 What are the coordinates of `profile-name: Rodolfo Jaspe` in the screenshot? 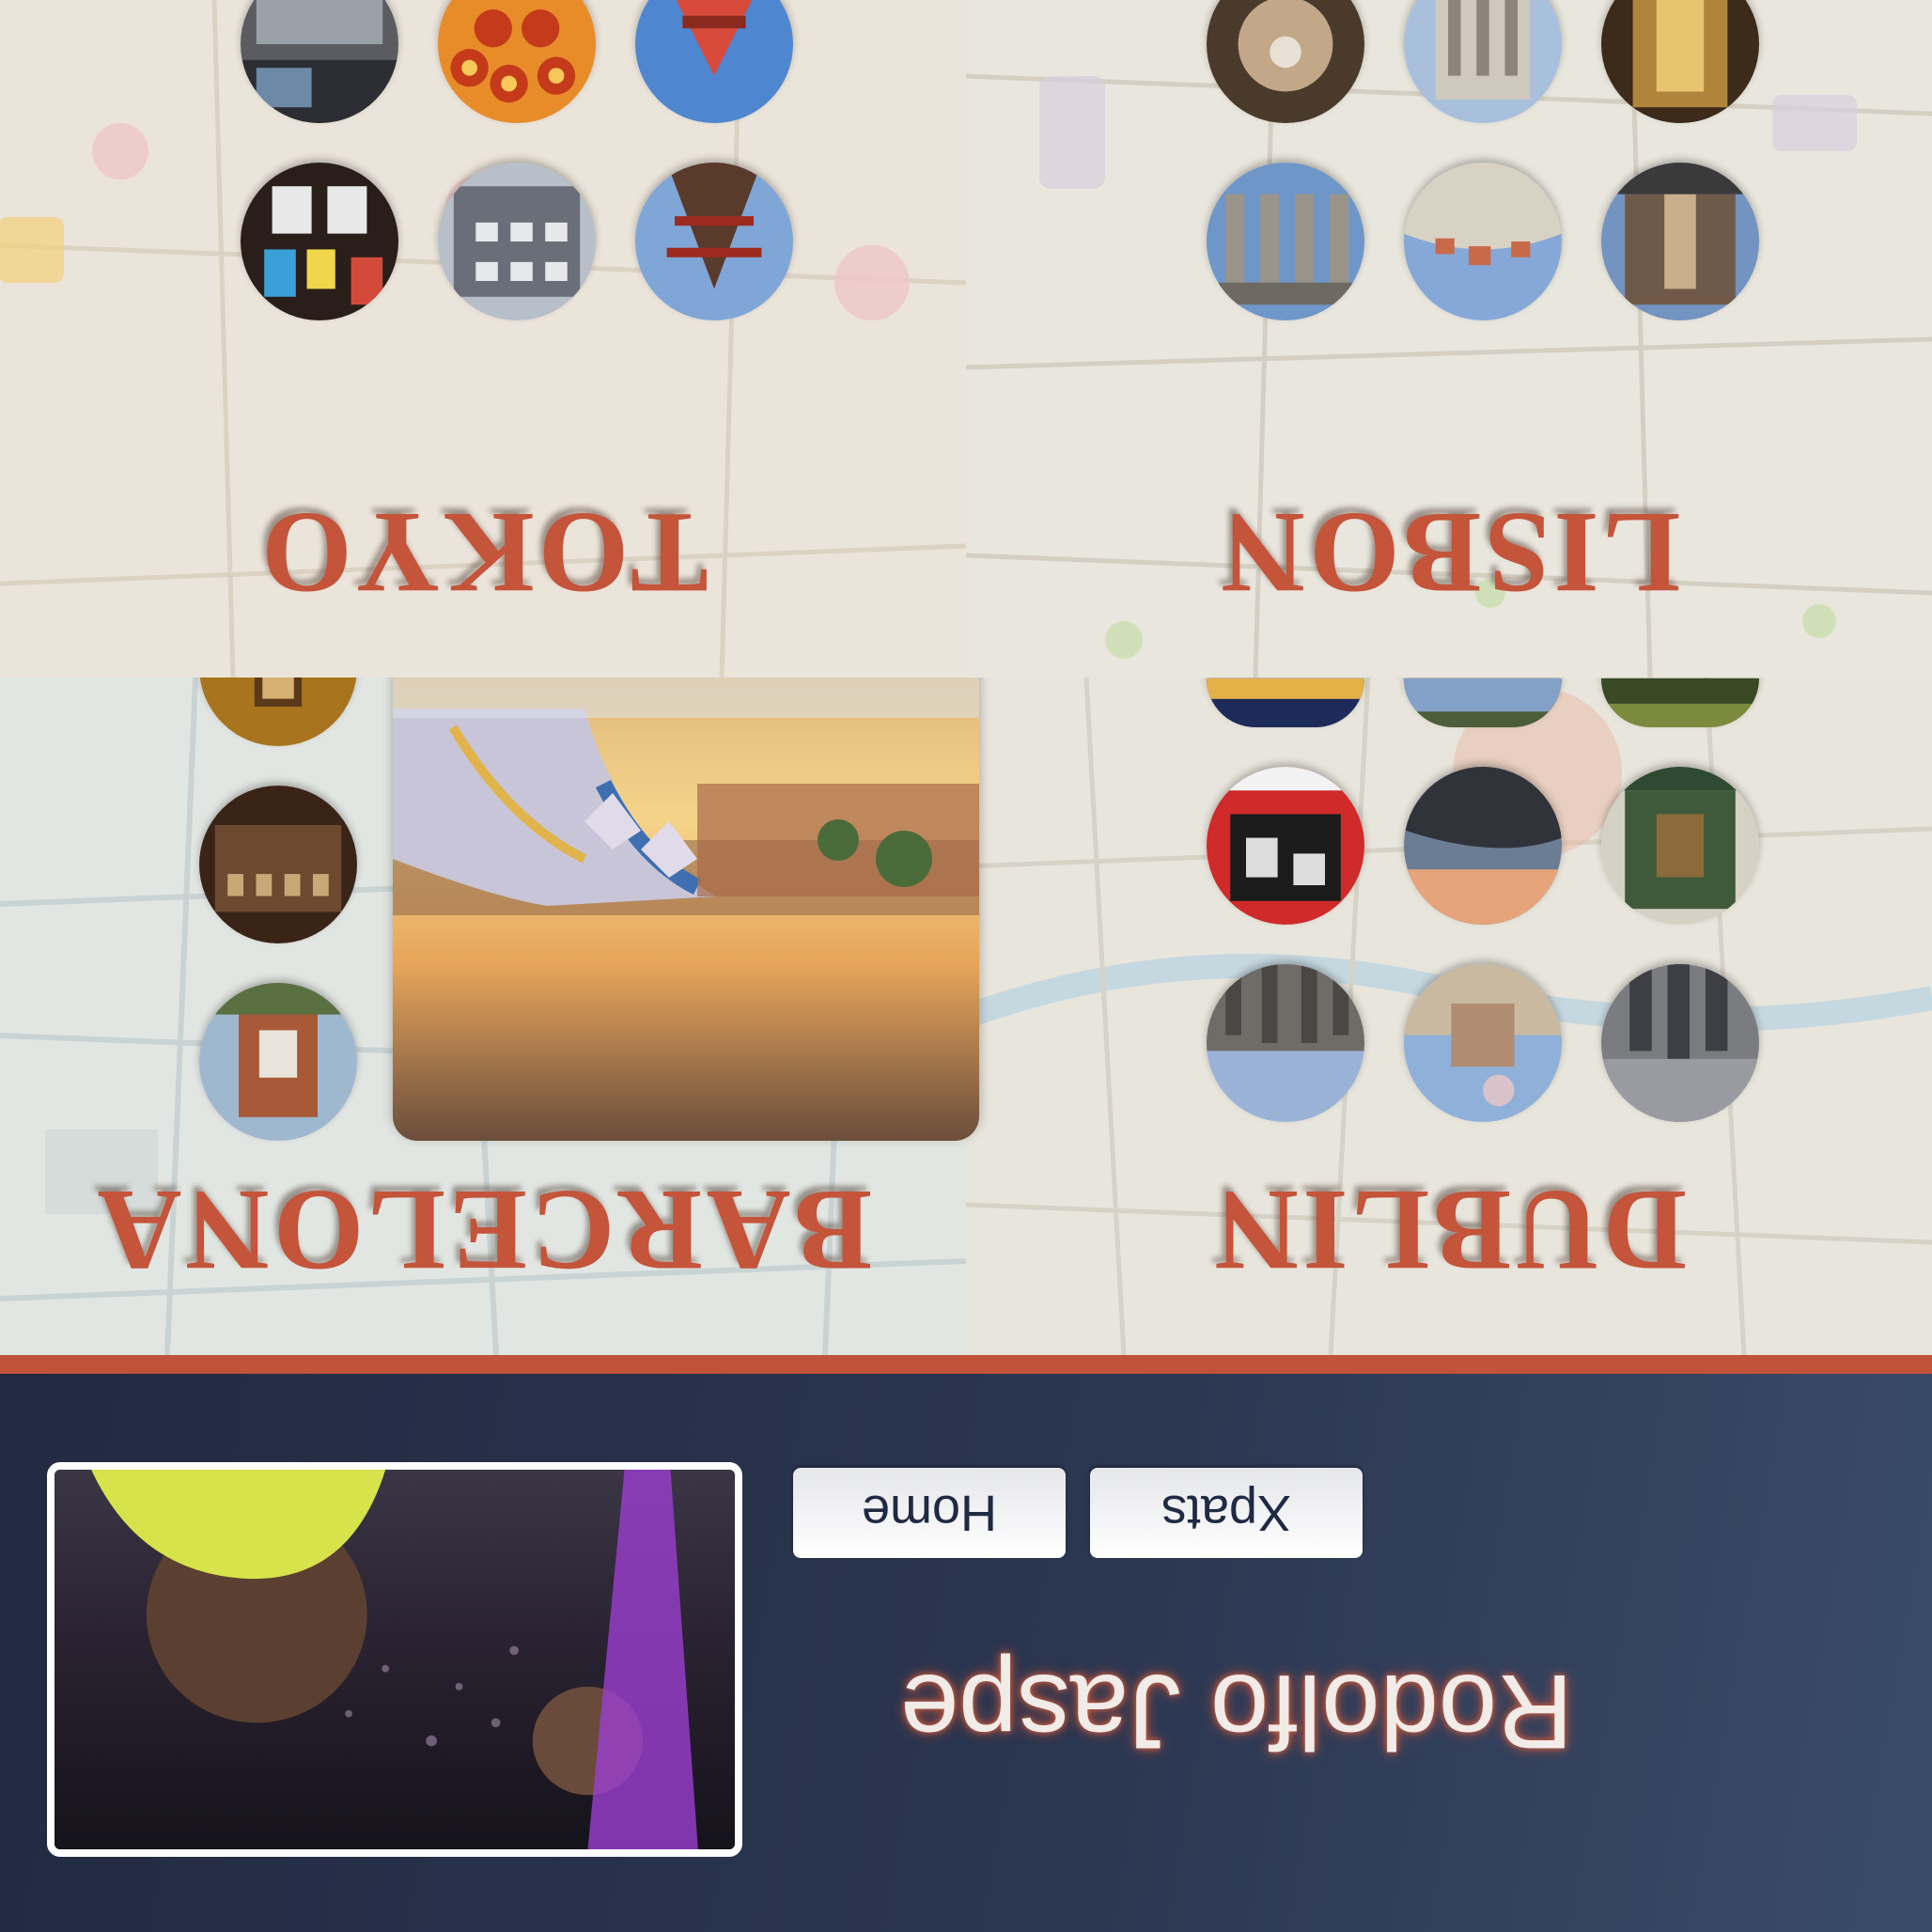 It's located at (1236, 1711).